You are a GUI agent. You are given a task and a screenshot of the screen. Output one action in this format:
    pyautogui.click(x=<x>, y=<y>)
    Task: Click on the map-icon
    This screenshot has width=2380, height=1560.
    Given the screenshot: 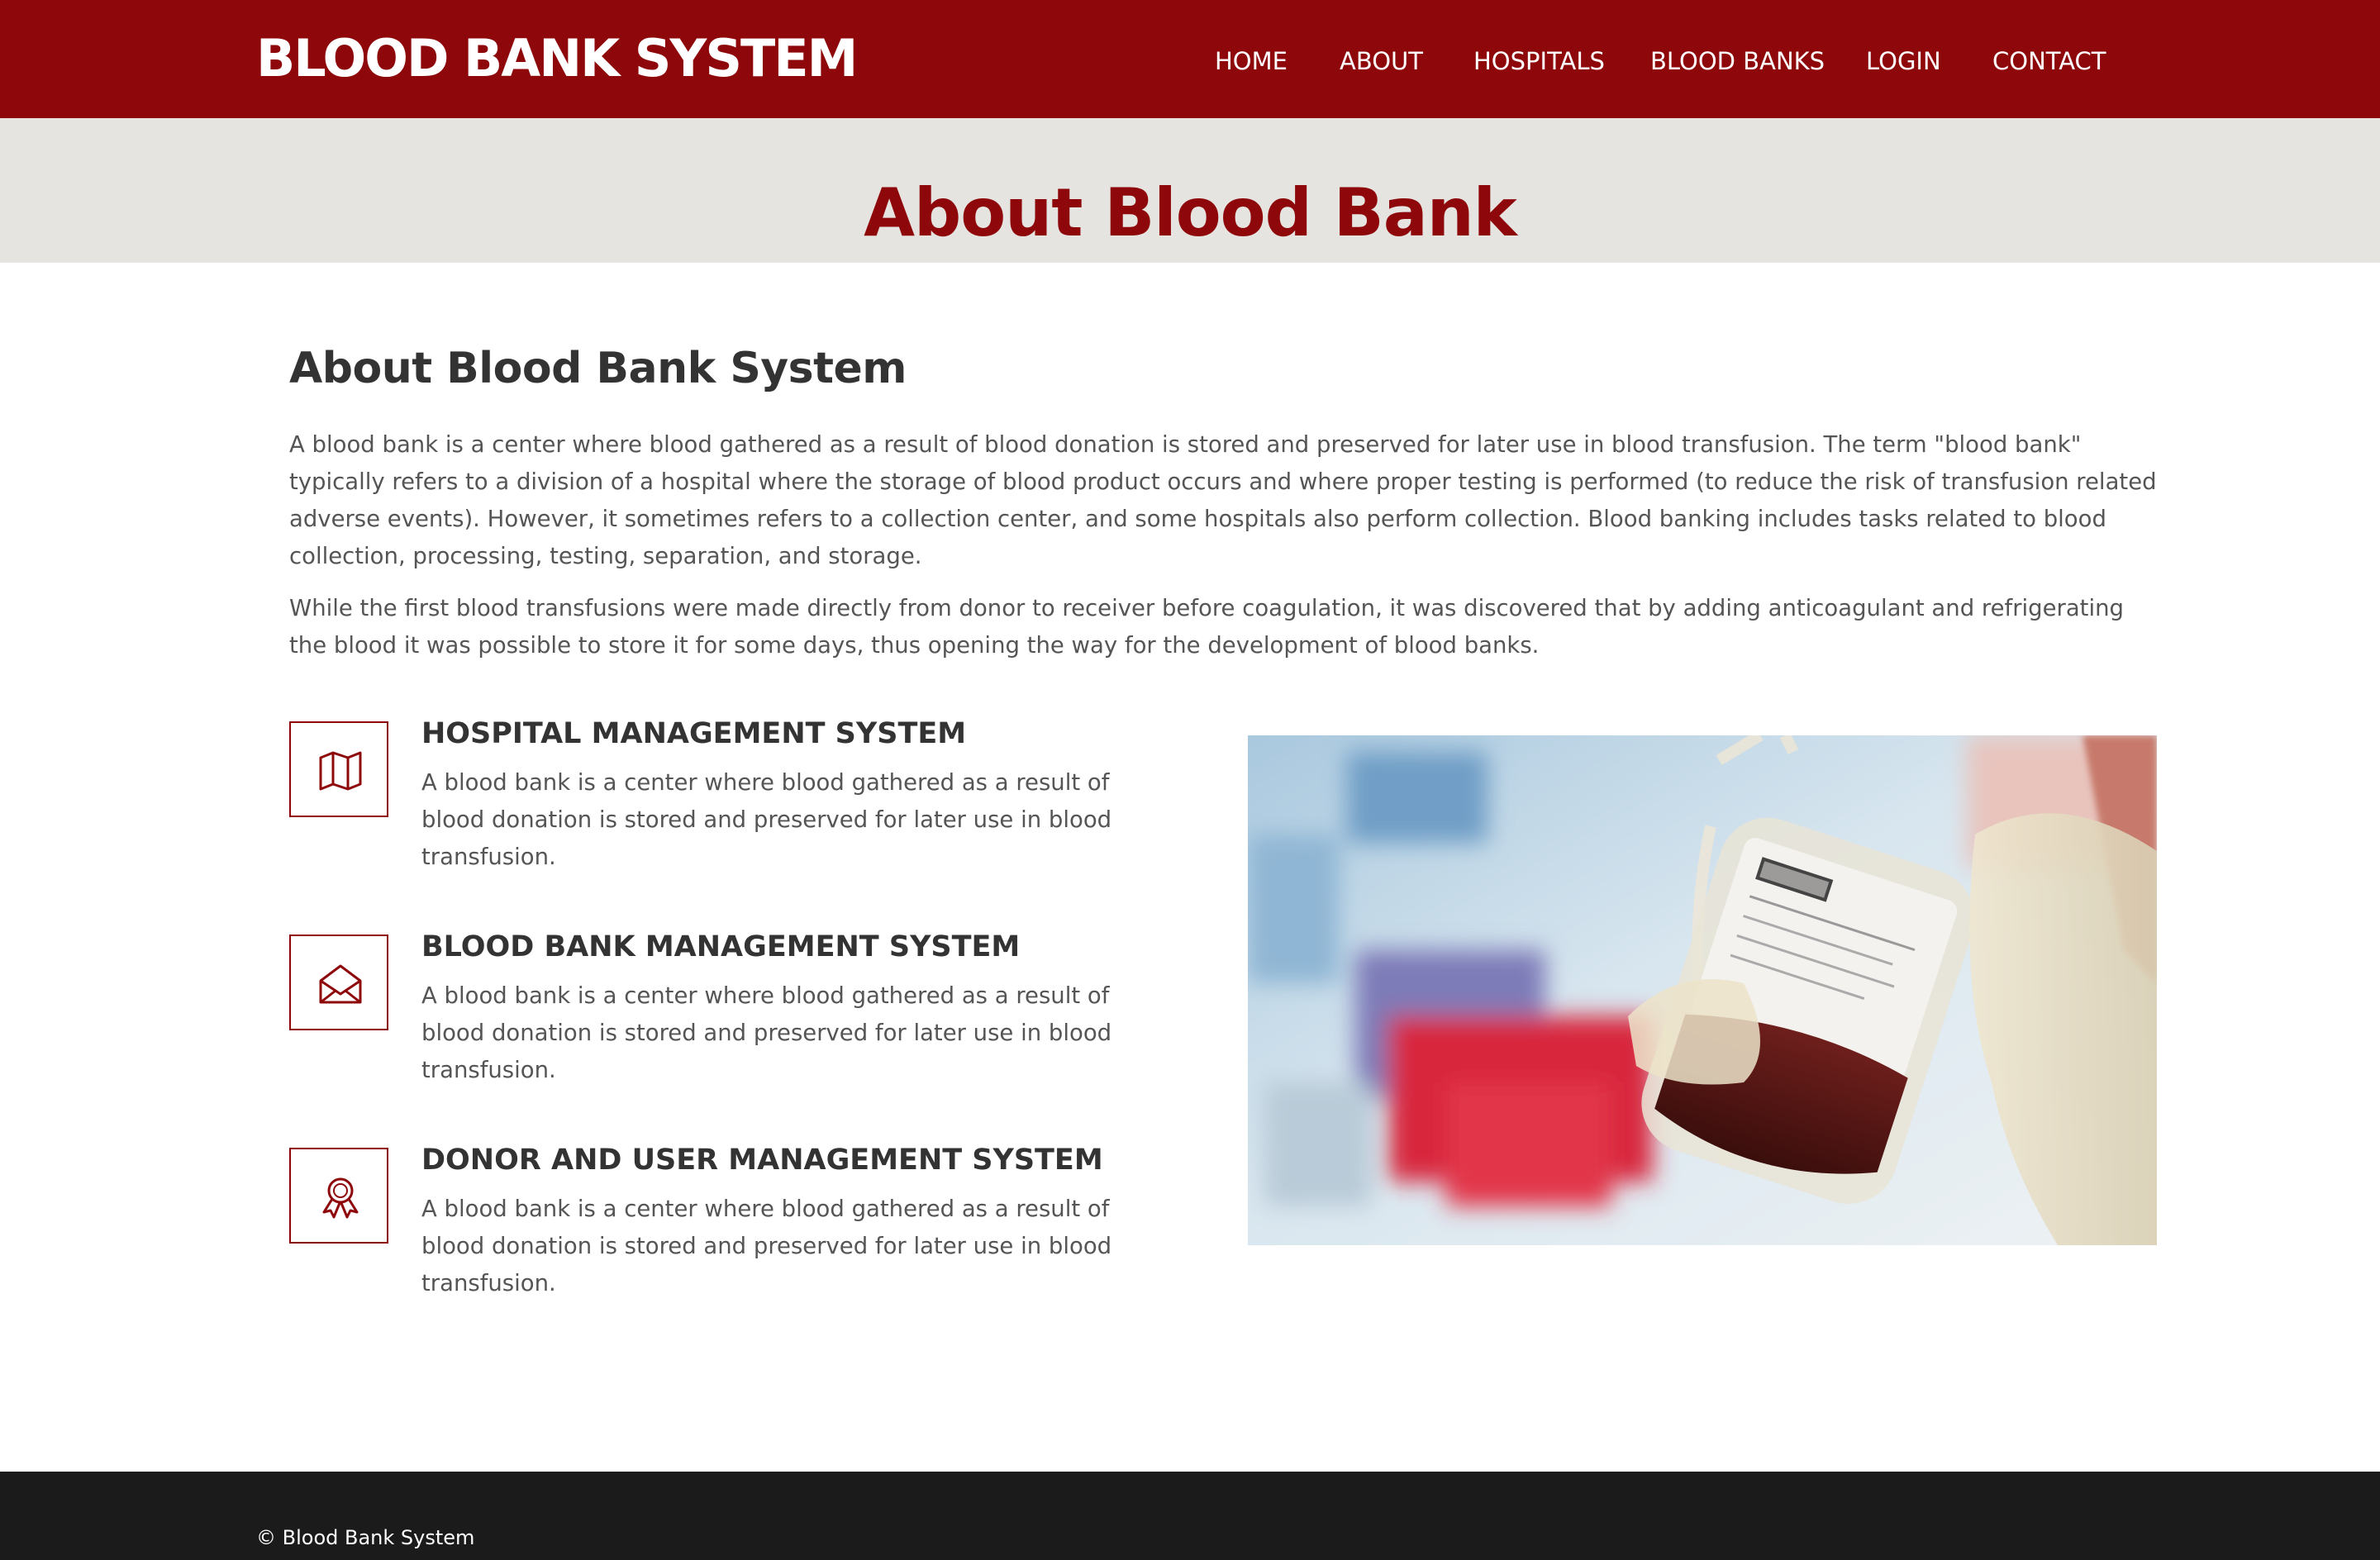 What is the action you would take?
    pyautogui.click(x=340, y=771)
    